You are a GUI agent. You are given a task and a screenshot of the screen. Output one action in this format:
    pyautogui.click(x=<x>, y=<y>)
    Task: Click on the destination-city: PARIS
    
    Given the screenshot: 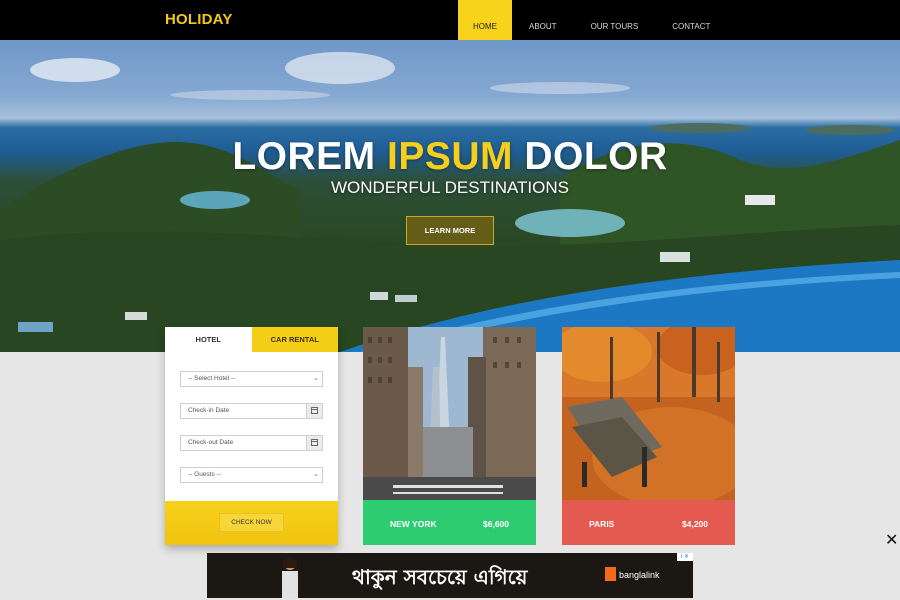 What is the action you would take?
    pyautogui.click(x=602, y=524)
    